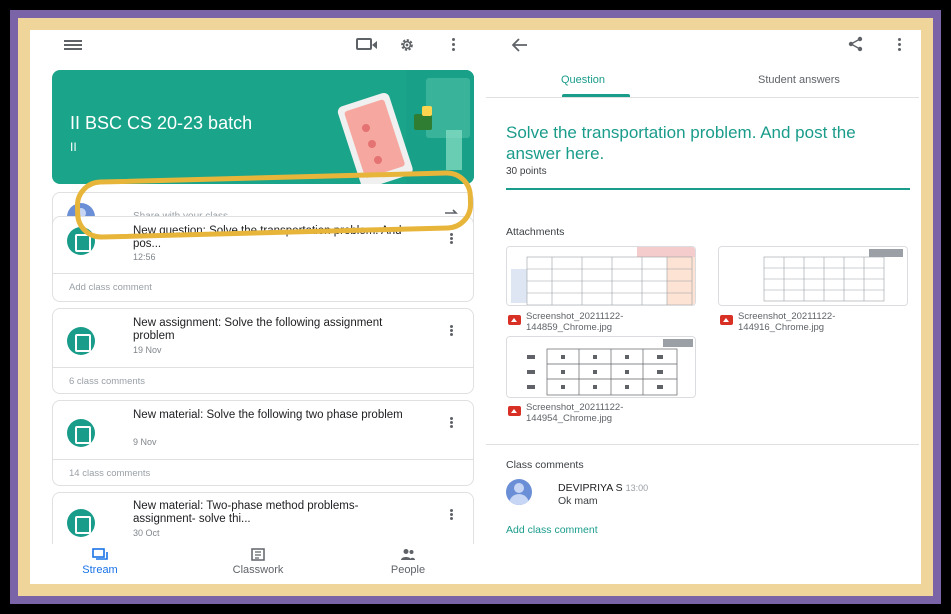 The height and width of the screenshot is (614, 951). What do you see at coordinates (161, 123) in the screenshot?
I see `class-name: II BSC CS 20-23 batch` at bounding box center [161, 123].